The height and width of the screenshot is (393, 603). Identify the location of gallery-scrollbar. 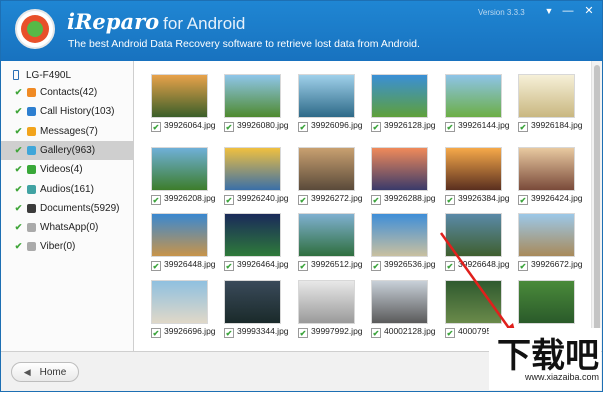
(596, 206).